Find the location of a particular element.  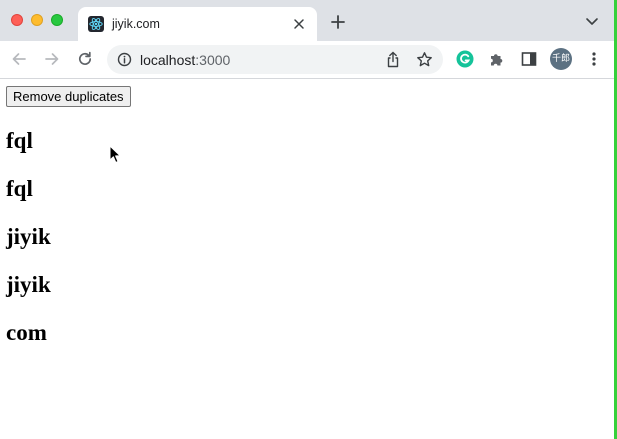

react-icon is located at coordinates (96, 24).